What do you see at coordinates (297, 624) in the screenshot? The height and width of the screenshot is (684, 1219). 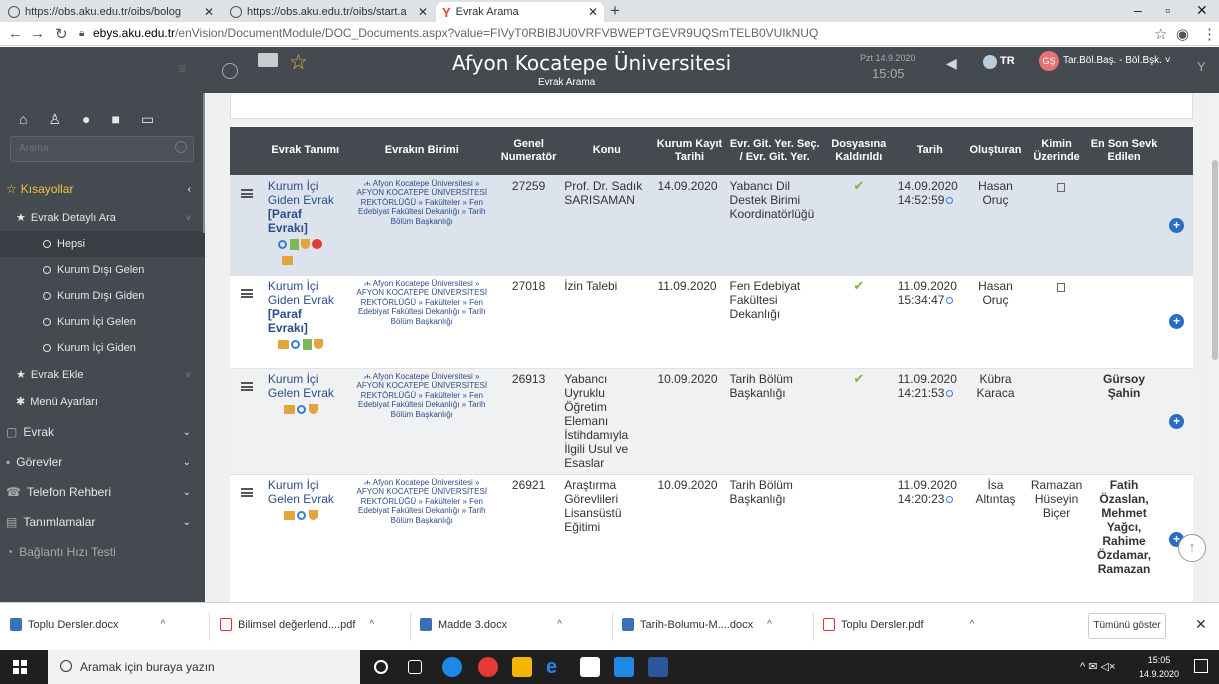 I see `download-item-2: Bilimsel değerlend....pdf ^` at bounding box center [297, 624].